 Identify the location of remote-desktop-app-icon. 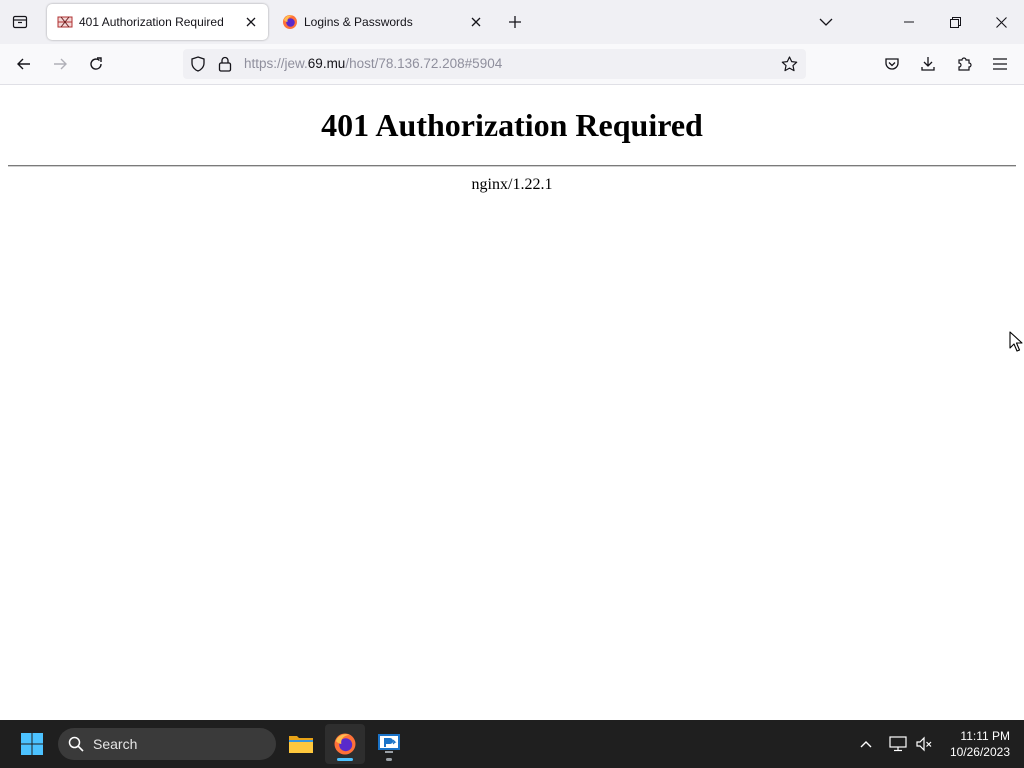
(389, 744).